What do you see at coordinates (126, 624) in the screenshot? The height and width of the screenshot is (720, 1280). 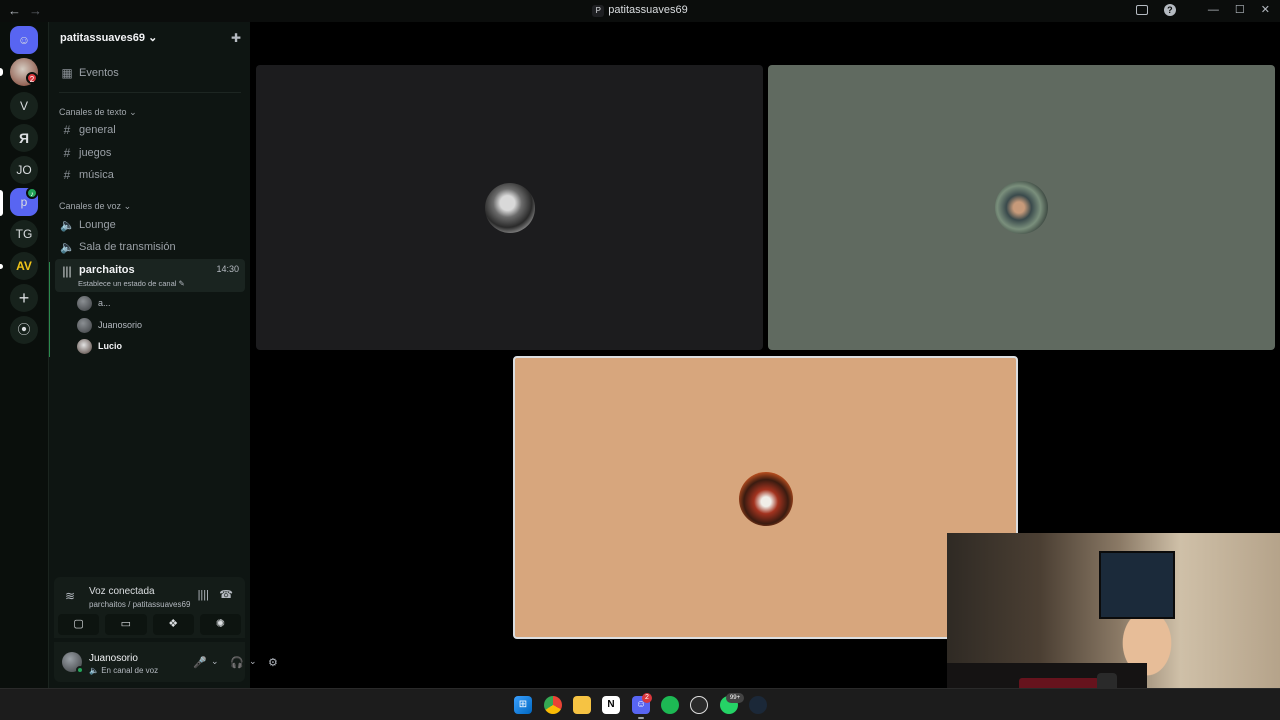 I see `share-screen-button: ▭` at bounding box center [126, 624].